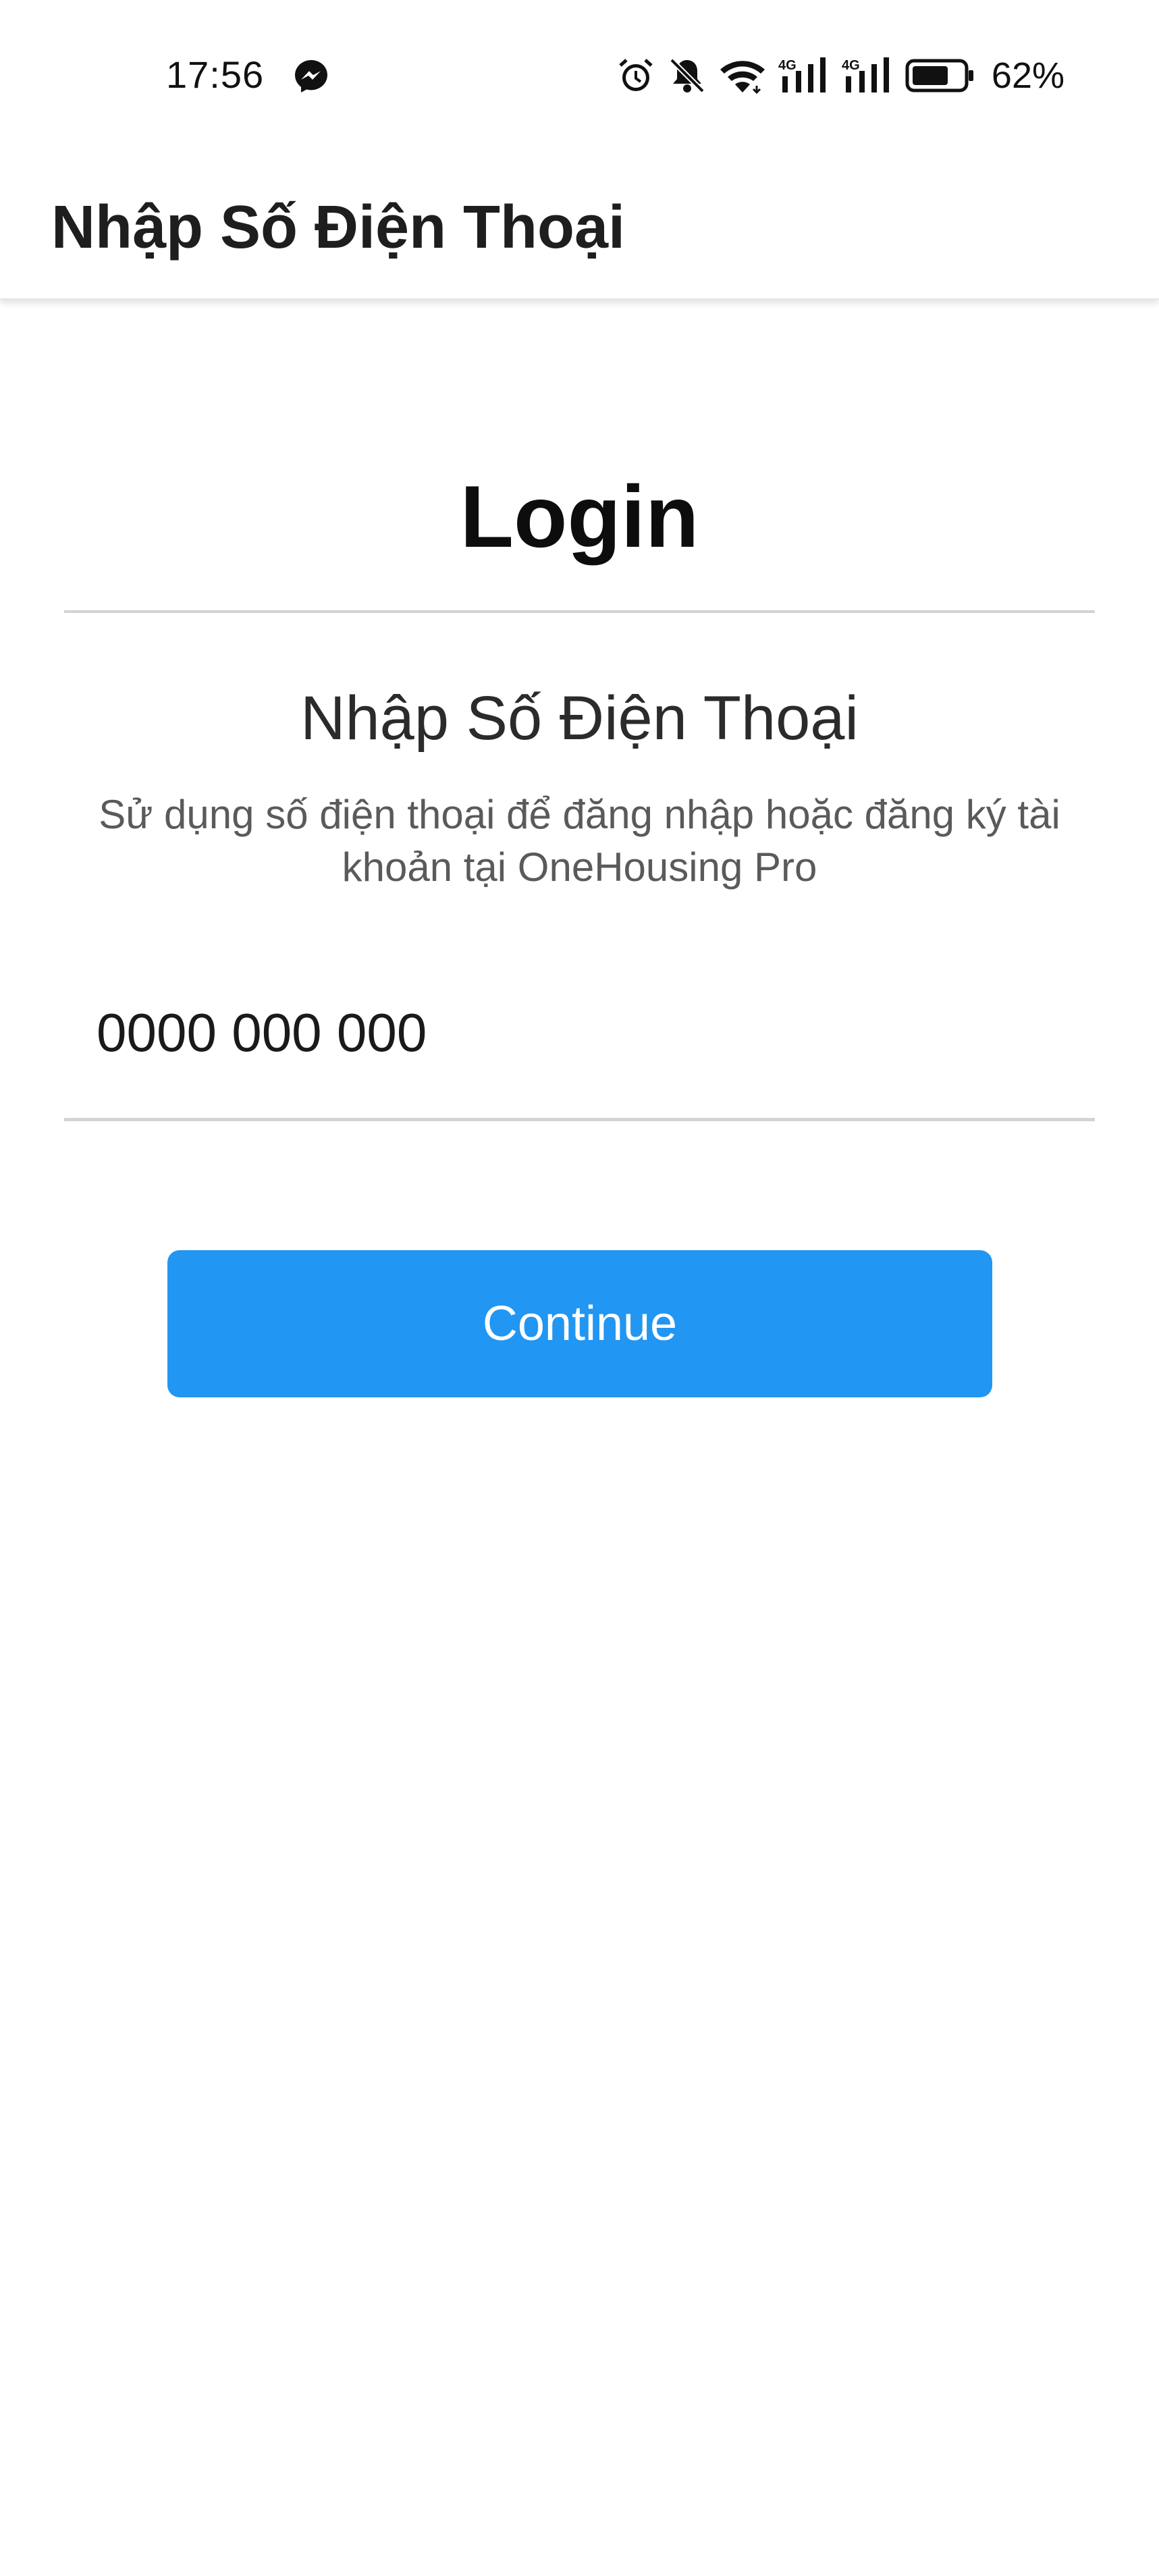 This screenshot has width=1159, height=2576. What do you see at coordinates (687, 76) in the screenshot?
I see `mute-bell-icon` at bounding box center [687, 76].